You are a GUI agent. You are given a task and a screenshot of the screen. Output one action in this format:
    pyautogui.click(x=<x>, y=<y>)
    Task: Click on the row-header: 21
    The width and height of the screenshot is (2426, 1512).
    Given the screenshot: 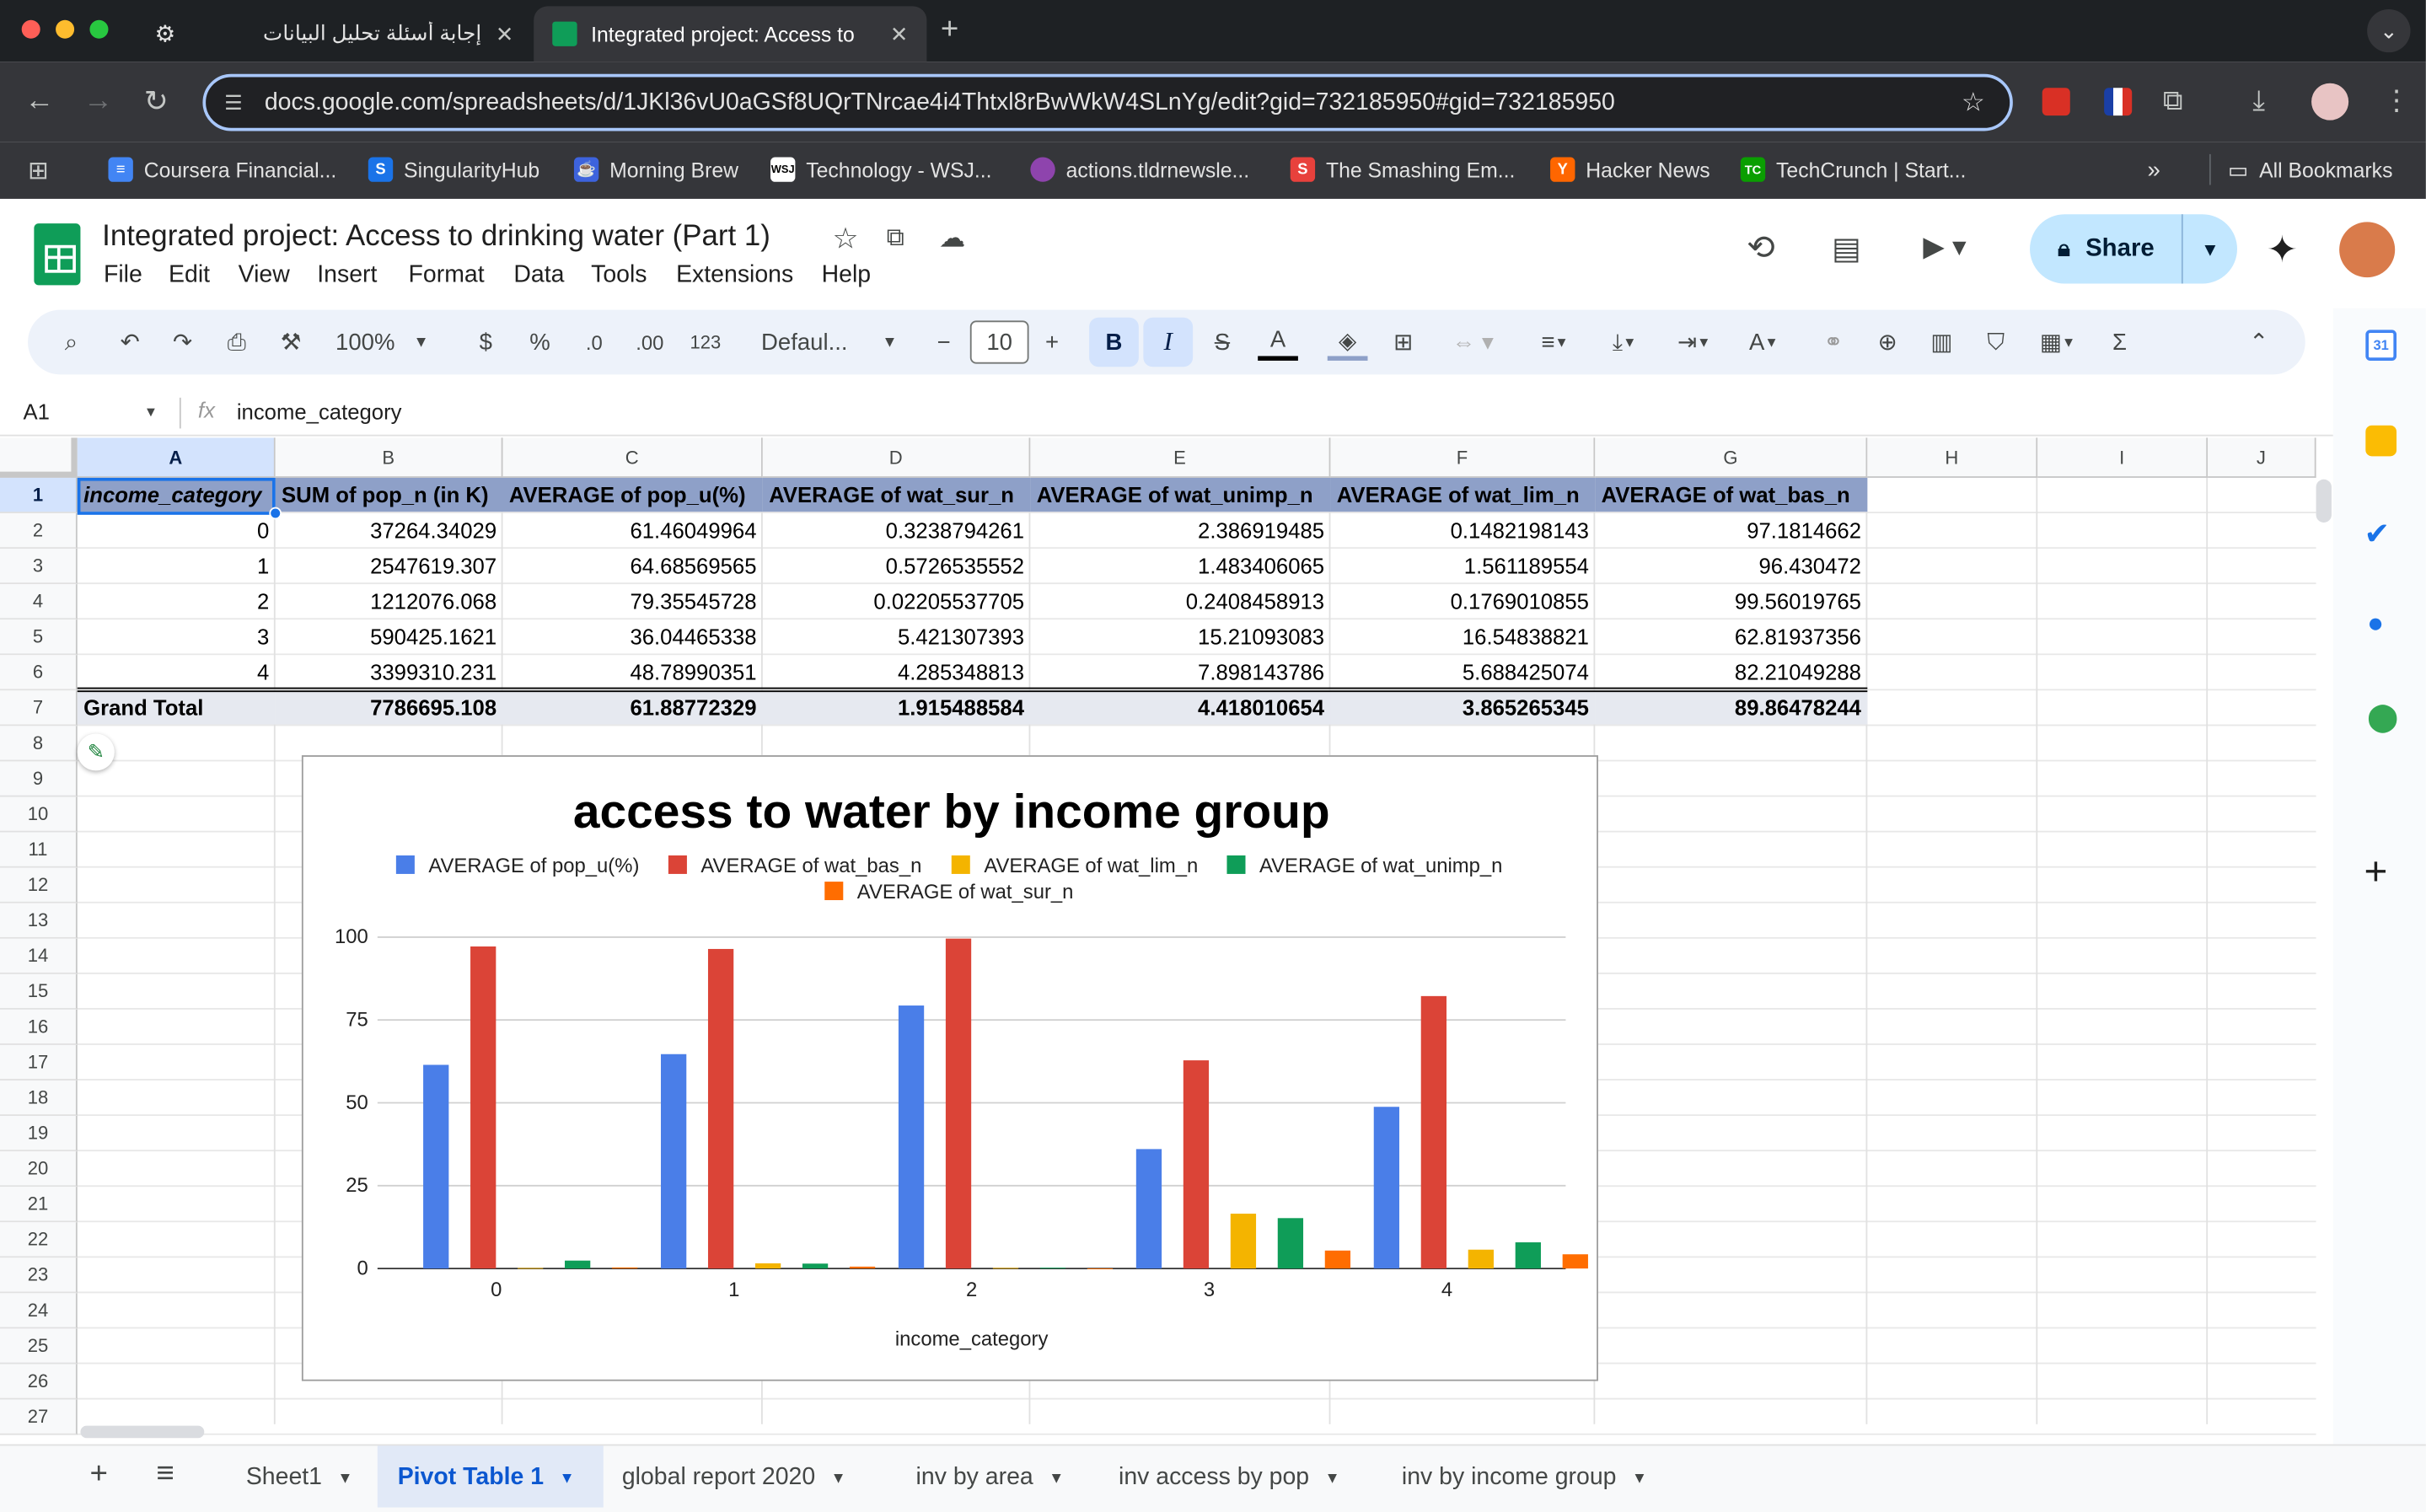 What is the action you would take?
    pyautogui.click(x=39, y=1205)
    